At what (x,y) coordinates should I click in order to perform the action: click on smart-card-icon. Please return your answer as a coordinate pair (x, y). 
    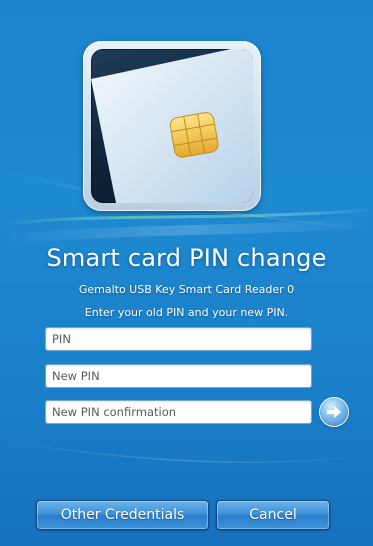
    Looking at the image, I should click on (172, 126).